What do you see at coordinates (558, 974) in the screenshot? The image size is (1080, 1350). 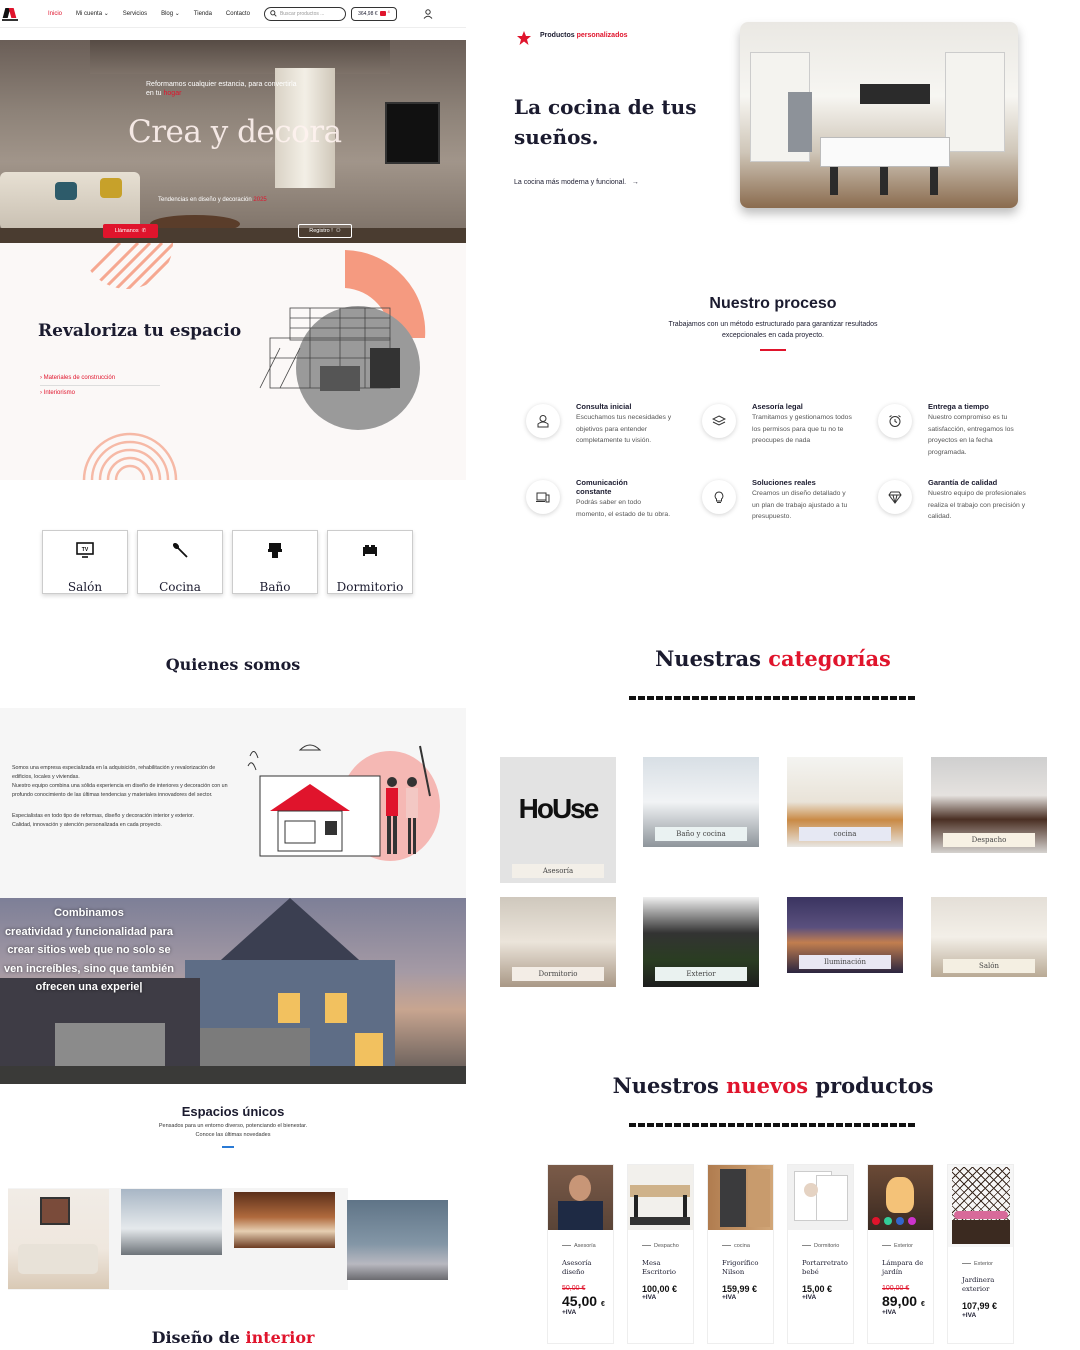 I see `category-label: Dormitorio` at bounding box center [558, 974].